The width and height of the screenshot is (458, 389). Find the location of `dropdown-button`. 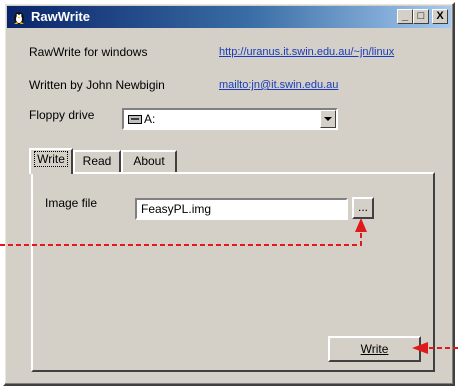

dropdown-button is located at coordinates (328, 119).